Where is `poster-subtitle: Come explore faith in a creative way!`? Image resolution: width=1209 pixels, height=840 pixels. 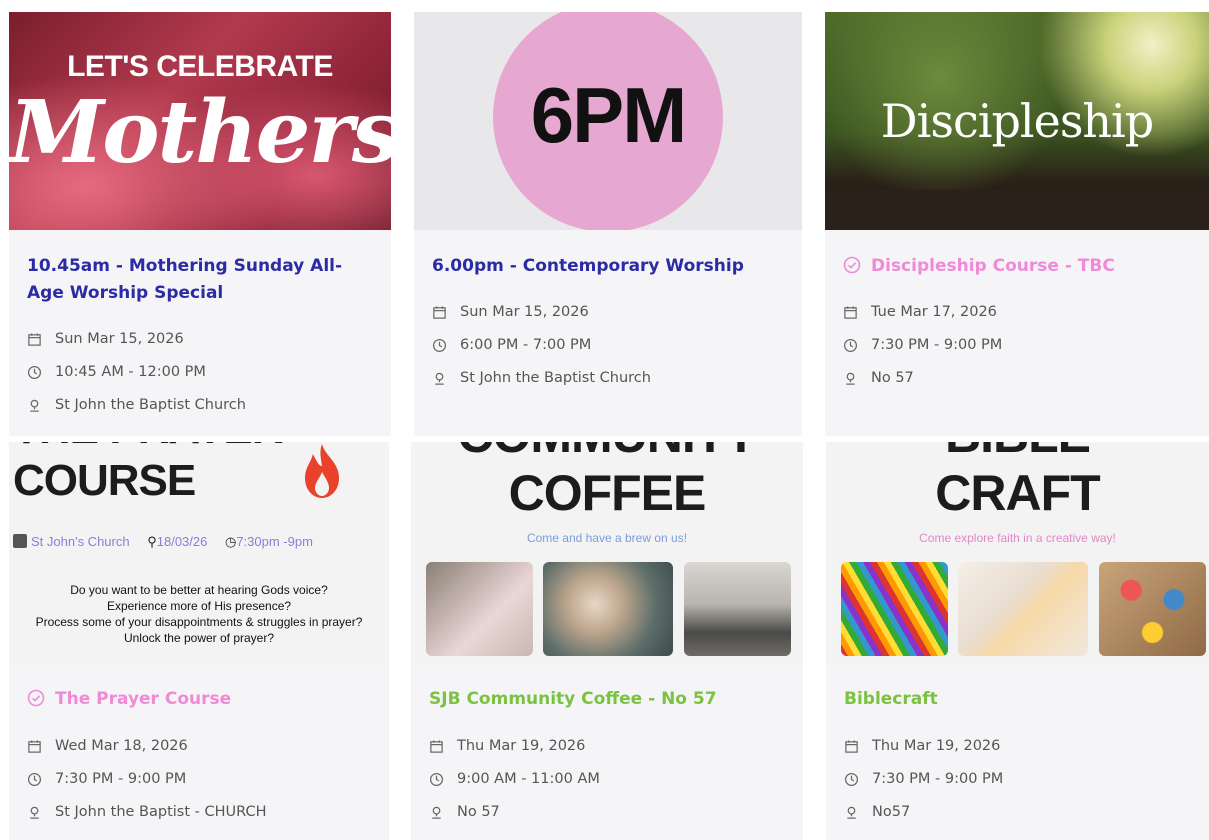 poster-subtitle: Come explore faith in a creative way! is located at coordinates (1017, 538).